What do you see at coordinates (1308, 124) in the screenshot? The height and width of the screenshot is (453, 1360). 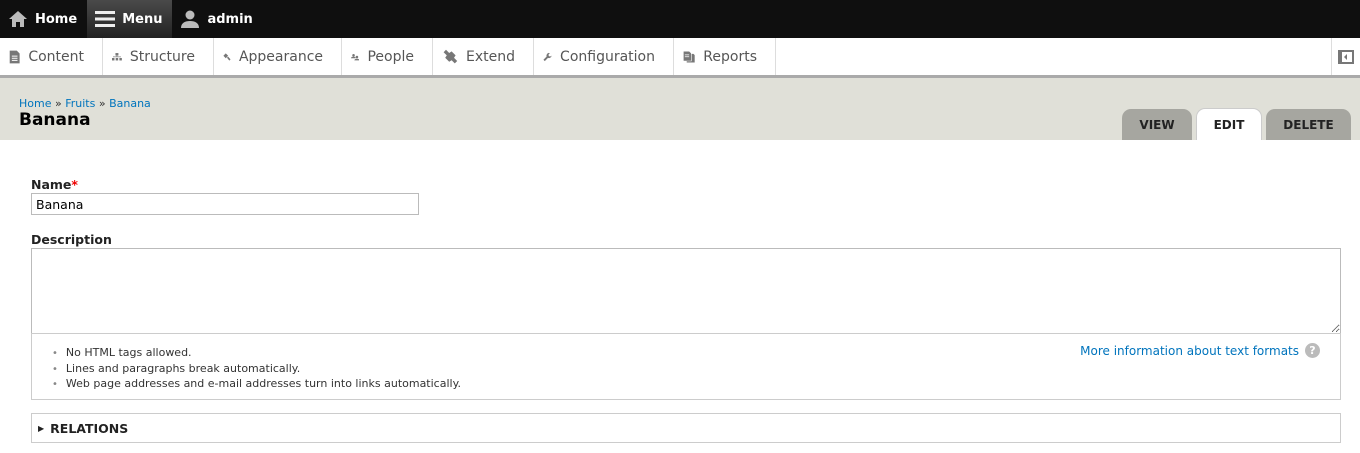 I see `tab-delete: DELETE` at bounding box center [1308, 124].